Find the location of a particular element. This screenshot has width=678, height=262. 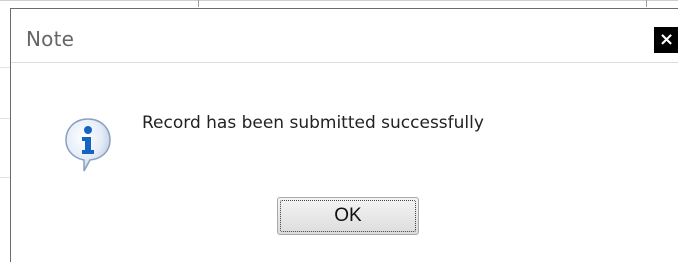

dialog-title: Note is located at coordinates (50, 39).